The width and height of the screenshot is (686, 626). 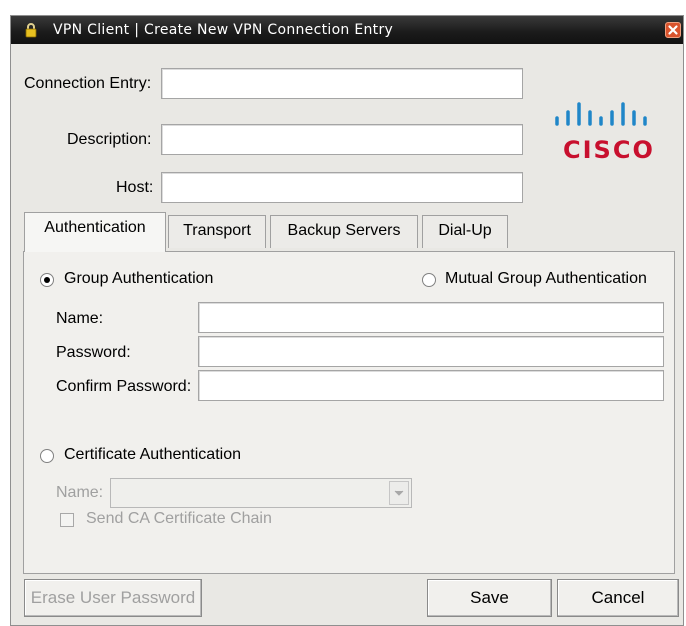 What do you see at coordinates (135, 187) in the screenshot?
I see `host-label: Host:` at bounding box center [135, 187].